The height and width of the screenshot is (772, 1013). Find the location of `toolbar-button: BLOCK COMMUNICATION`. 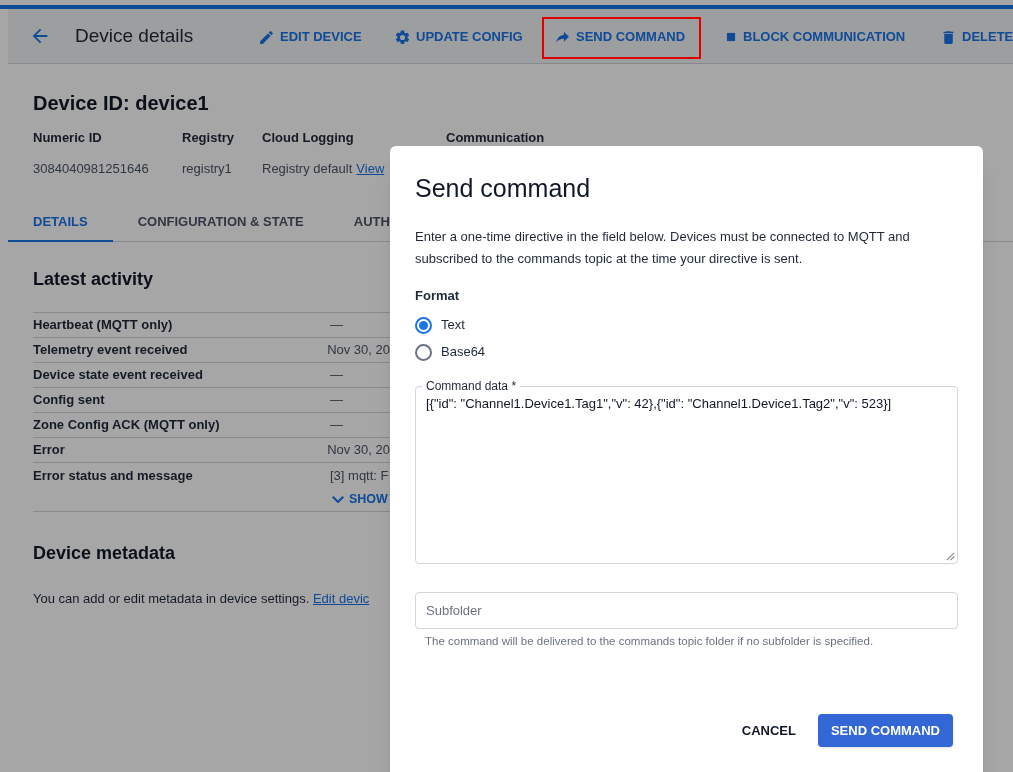

toolbar-button: BLOCK COMMUNICATION is located at coordinates (815, 37).